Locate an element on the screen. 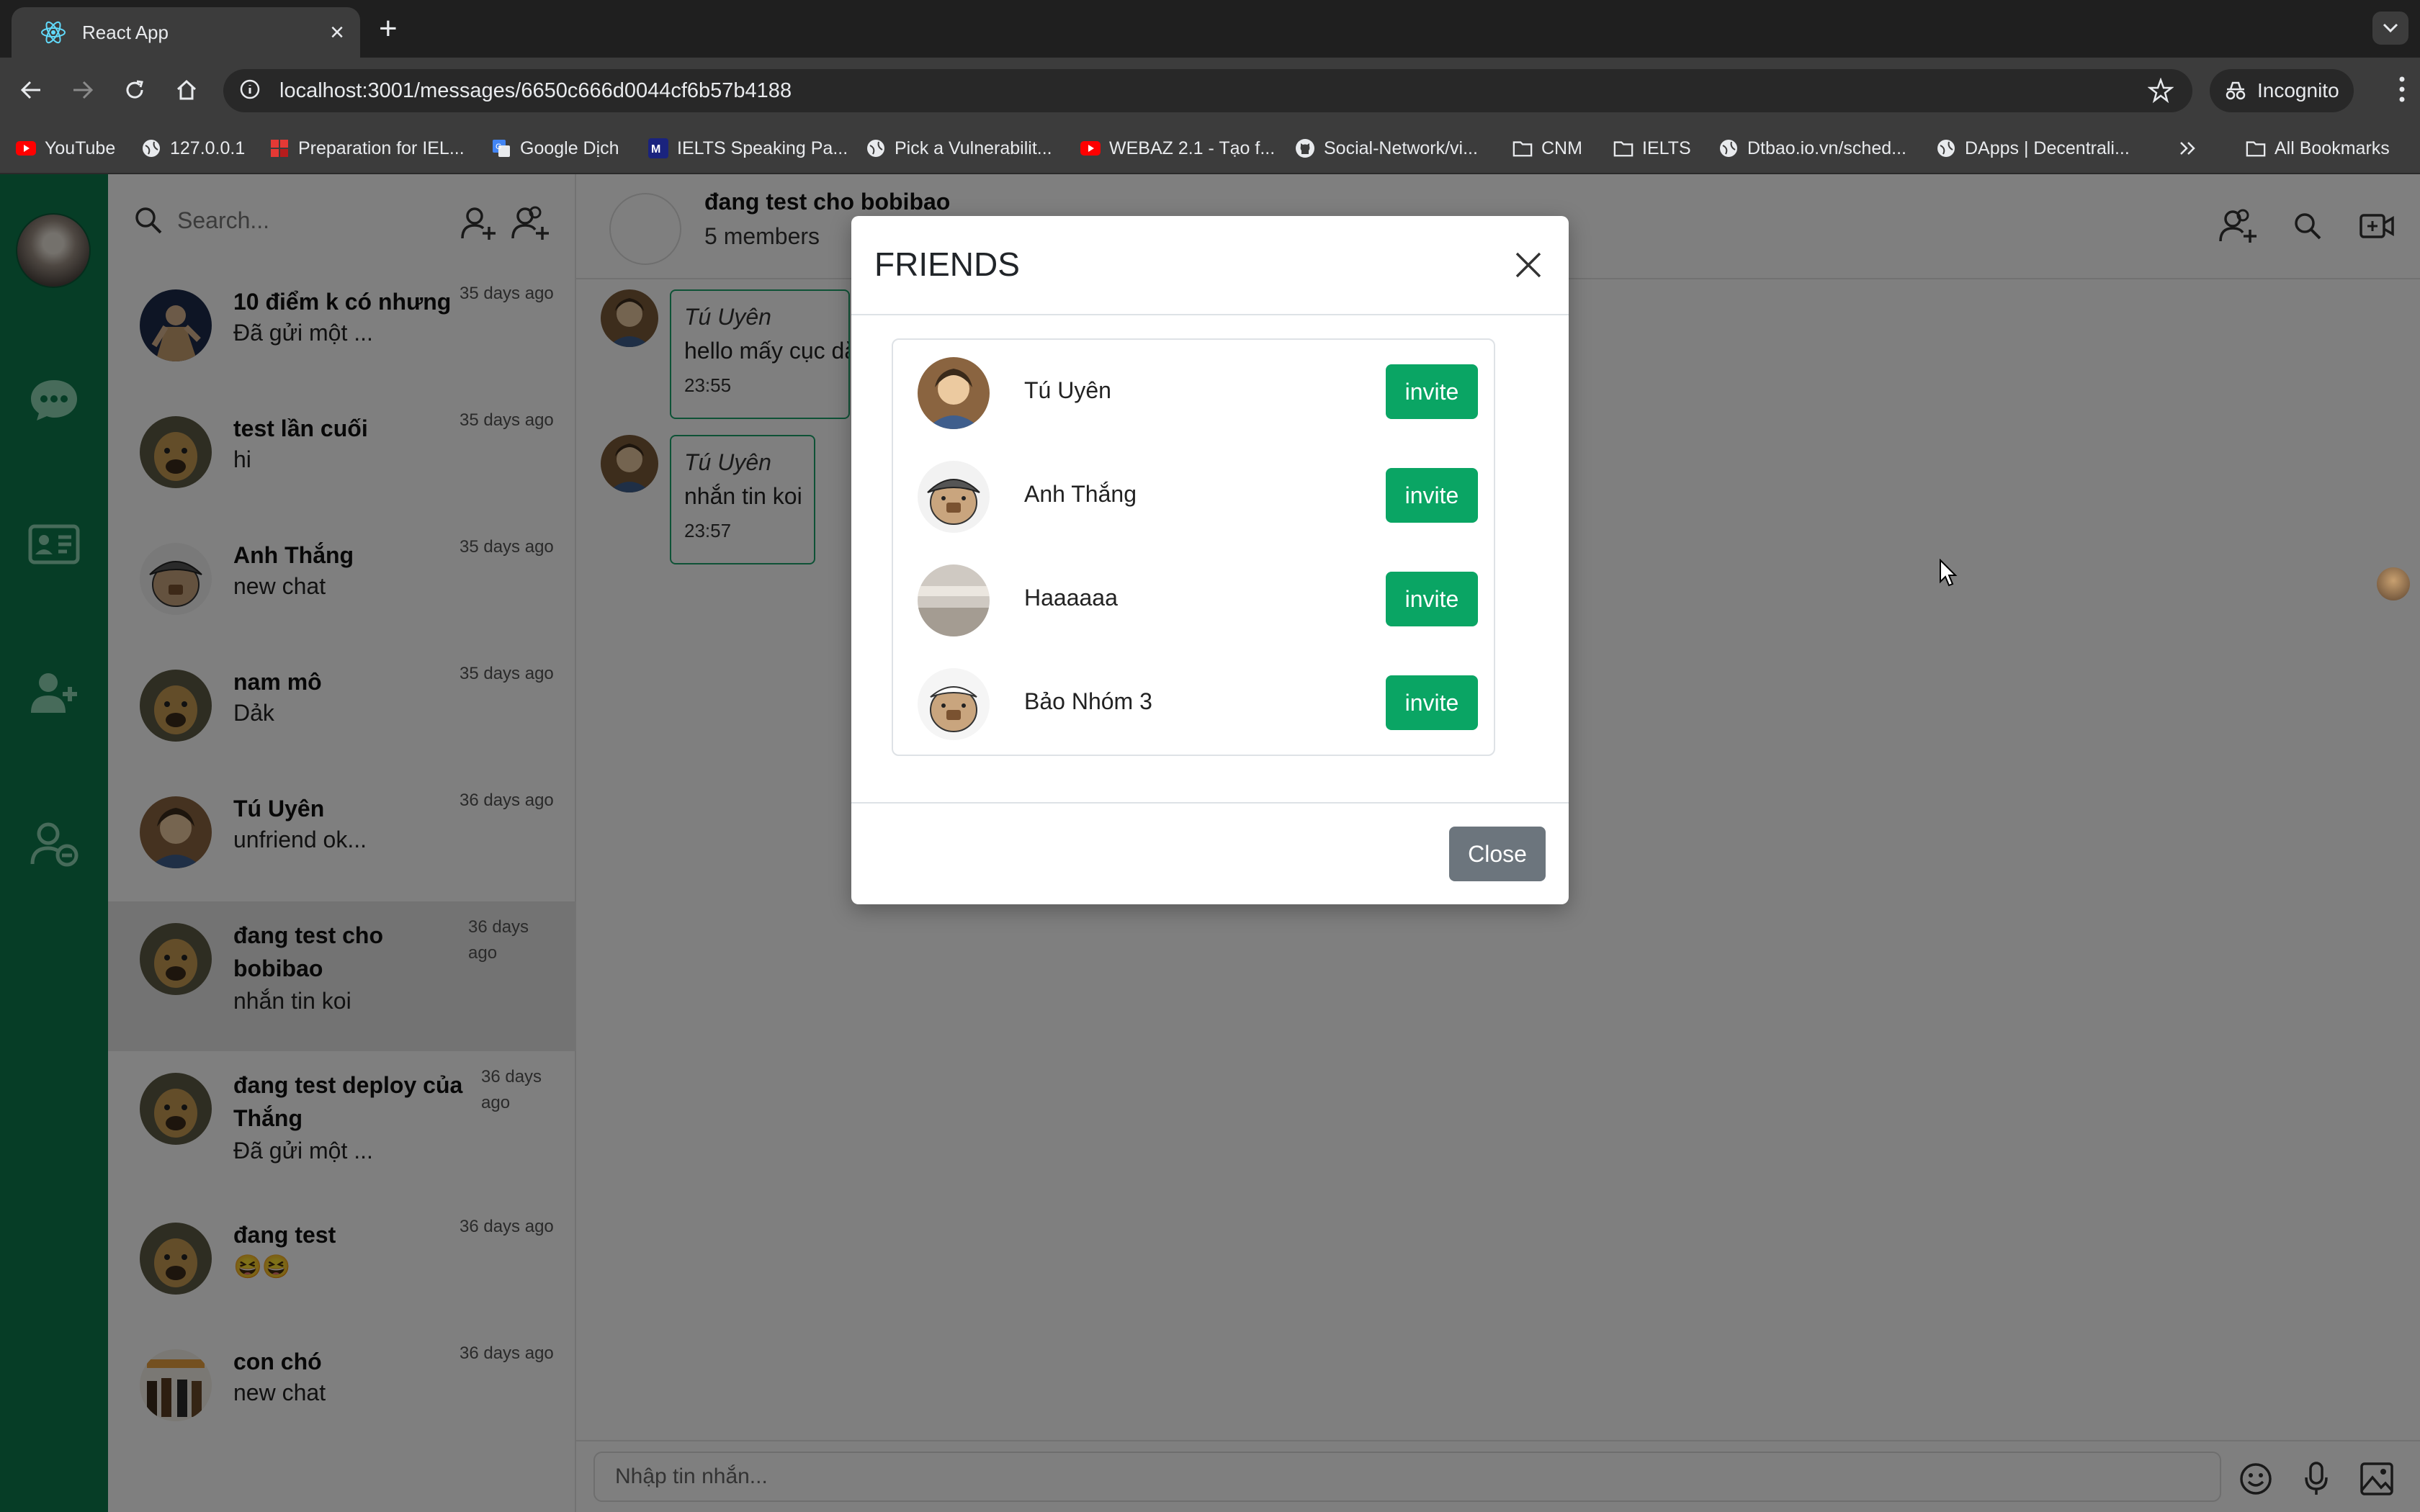 This screenshot has width=2420, height=1512. bookmark-folder-ielts: IELTS is located at coordinates (1652, 148).